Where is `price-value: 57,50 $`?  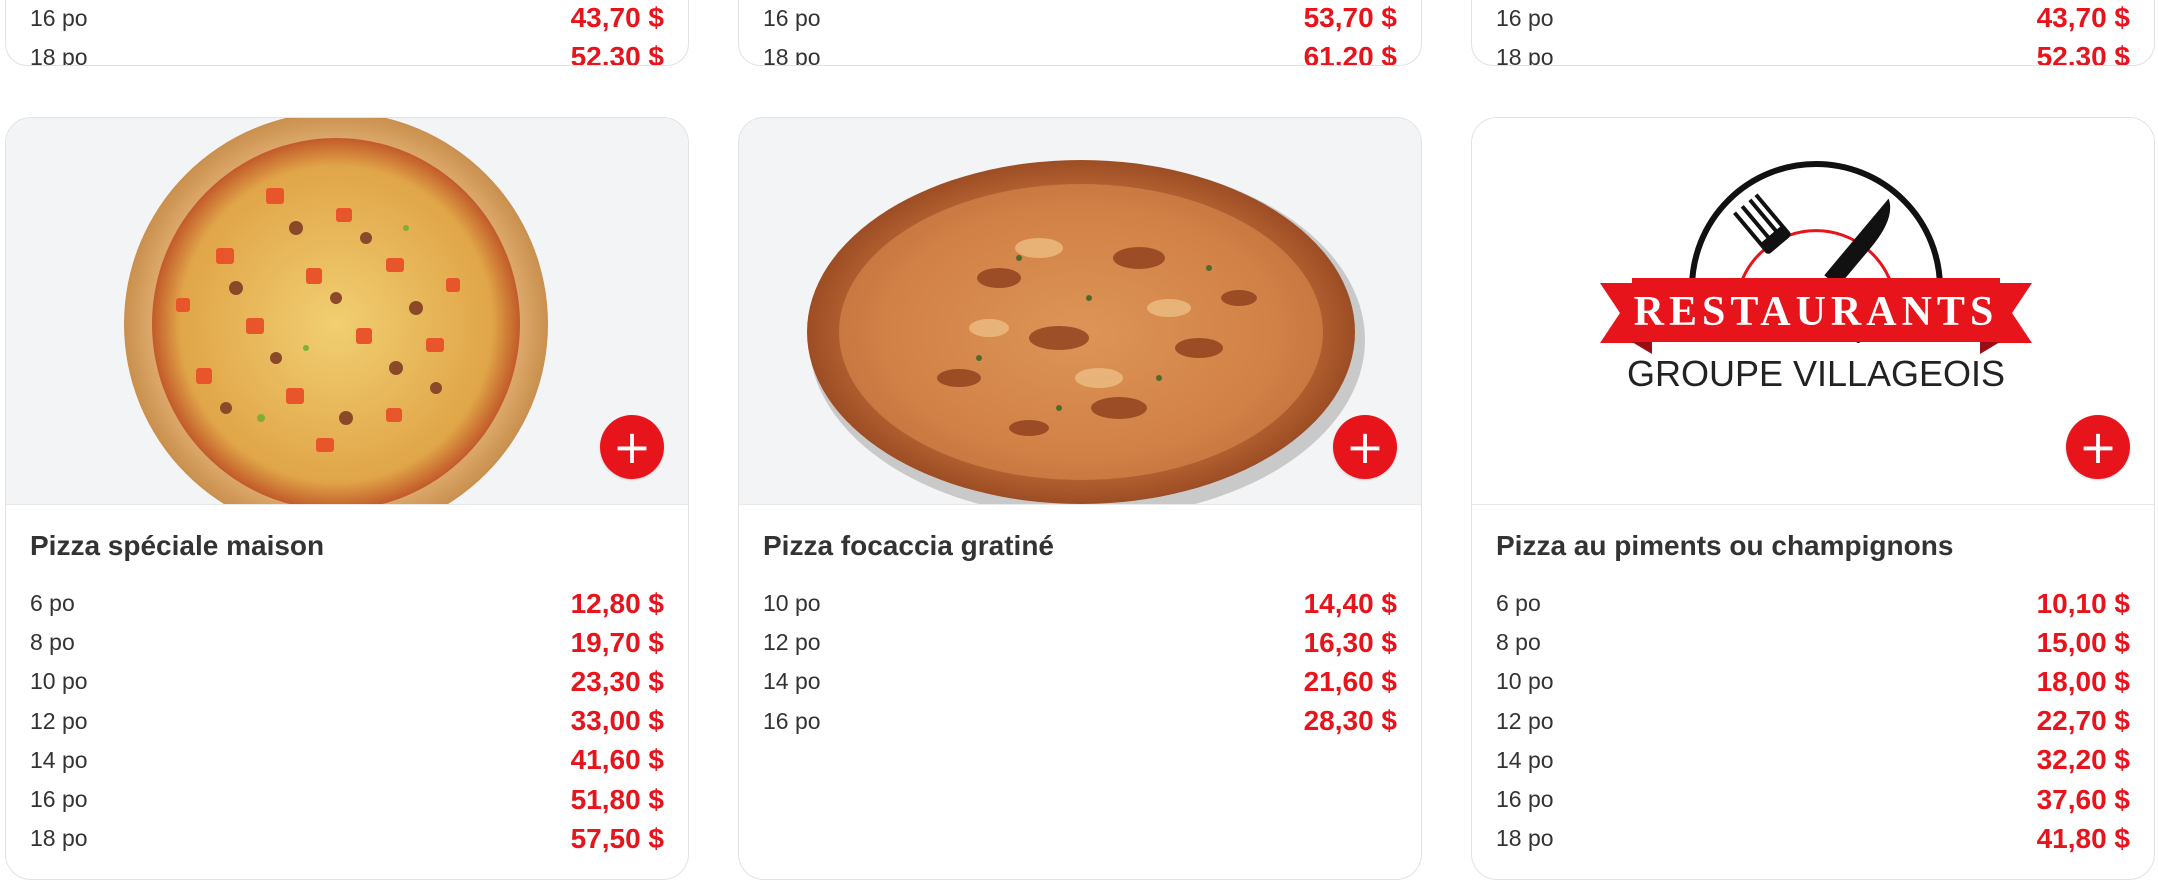 price-value: 57,50 $ is located at coordinates (617, 838).